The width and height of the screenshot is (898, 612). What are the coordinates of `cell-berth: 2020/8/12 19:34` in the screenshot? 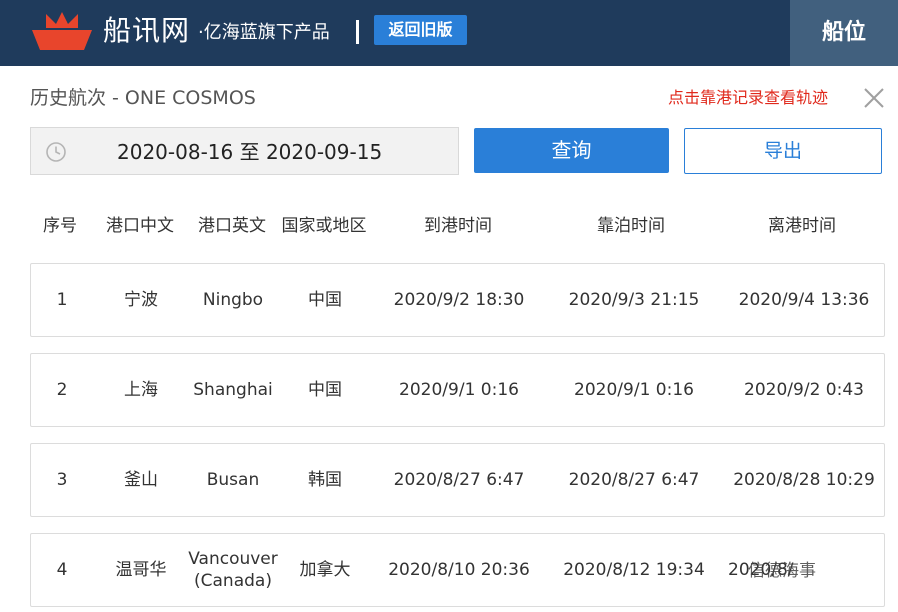 It's located at (634, 570).